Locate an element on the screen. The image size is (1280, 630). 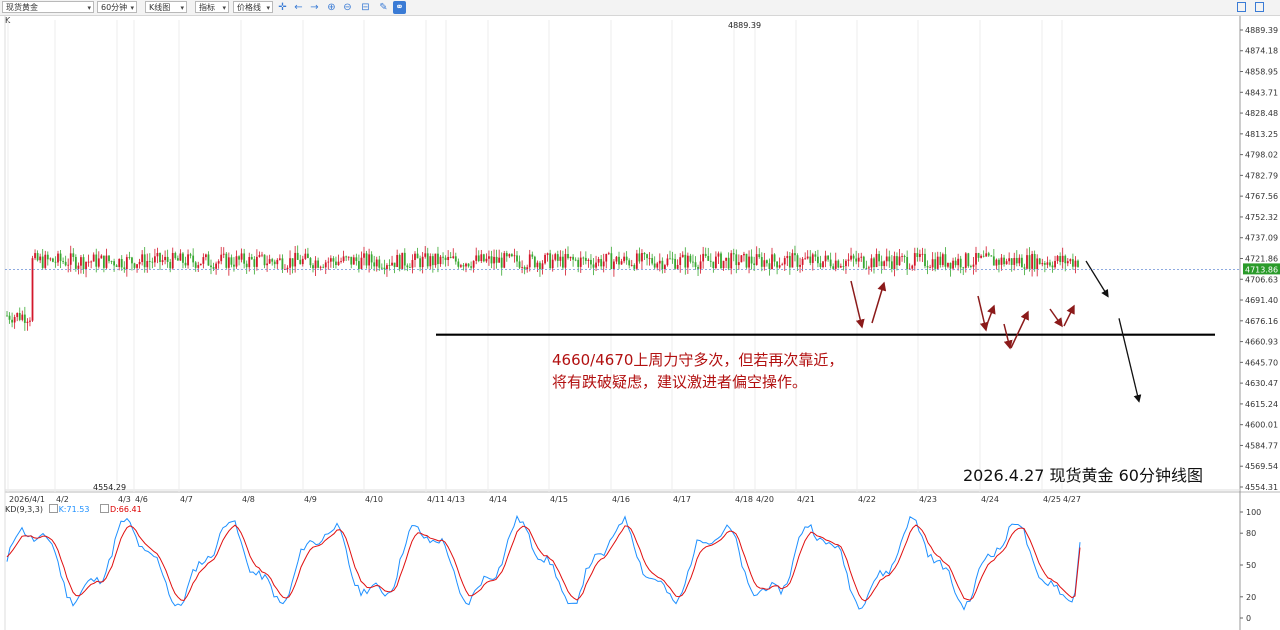
d-toggle-checkbox is located at coordinates (104, 508).